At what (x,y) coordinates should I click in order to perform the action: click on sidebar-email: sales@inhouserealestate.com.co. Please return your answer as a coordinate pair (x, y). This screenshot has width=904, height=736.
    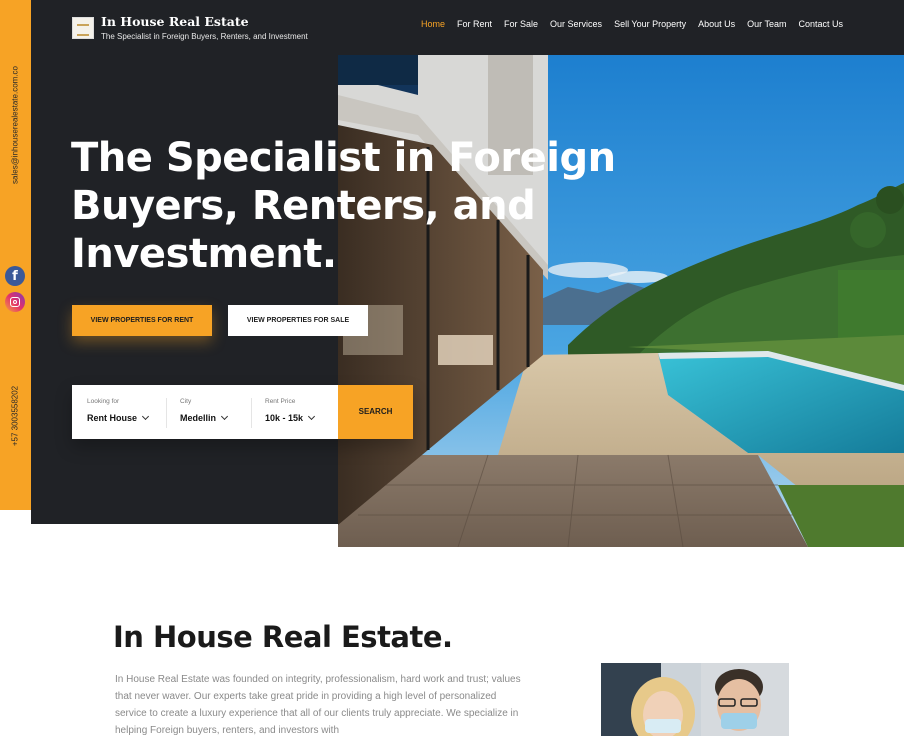
    Looking at the image, I should click on (15, 125).